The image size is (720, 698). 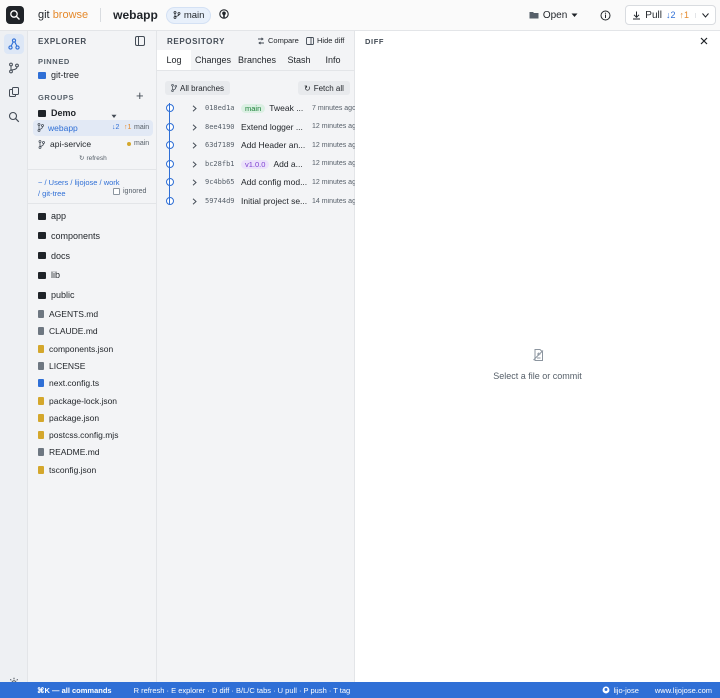 What do you see at coordinates (57, 113) in the screenshot?
I see `group-demo: Demo` at bounding box center [57, 113].